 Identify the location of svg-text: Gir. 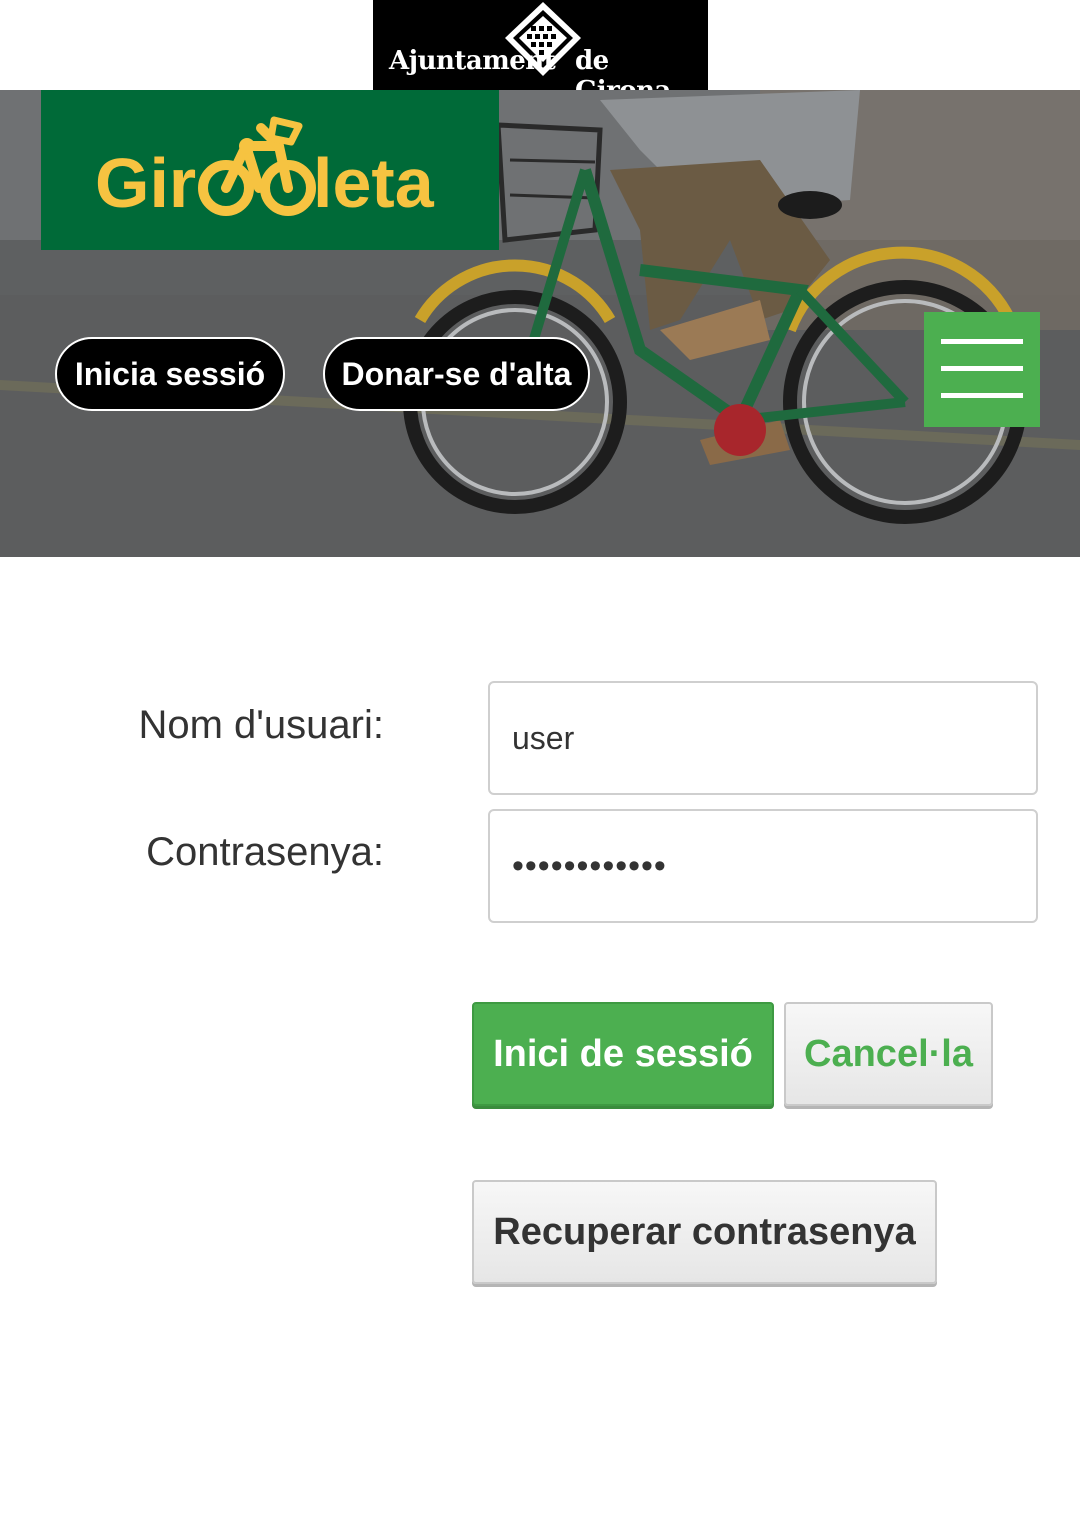
(145, 183).